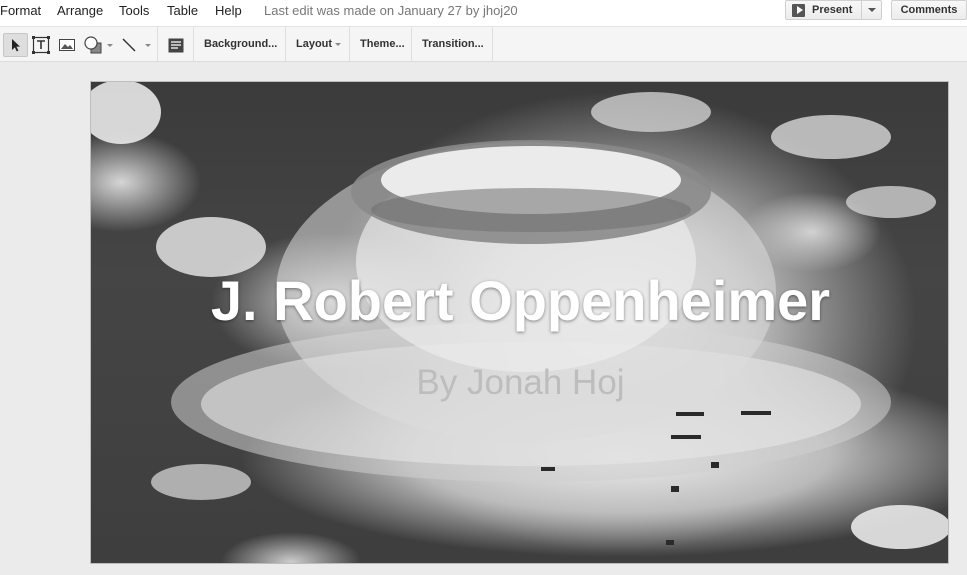  I want to click on layout-button: Layout, so click(319, 44).